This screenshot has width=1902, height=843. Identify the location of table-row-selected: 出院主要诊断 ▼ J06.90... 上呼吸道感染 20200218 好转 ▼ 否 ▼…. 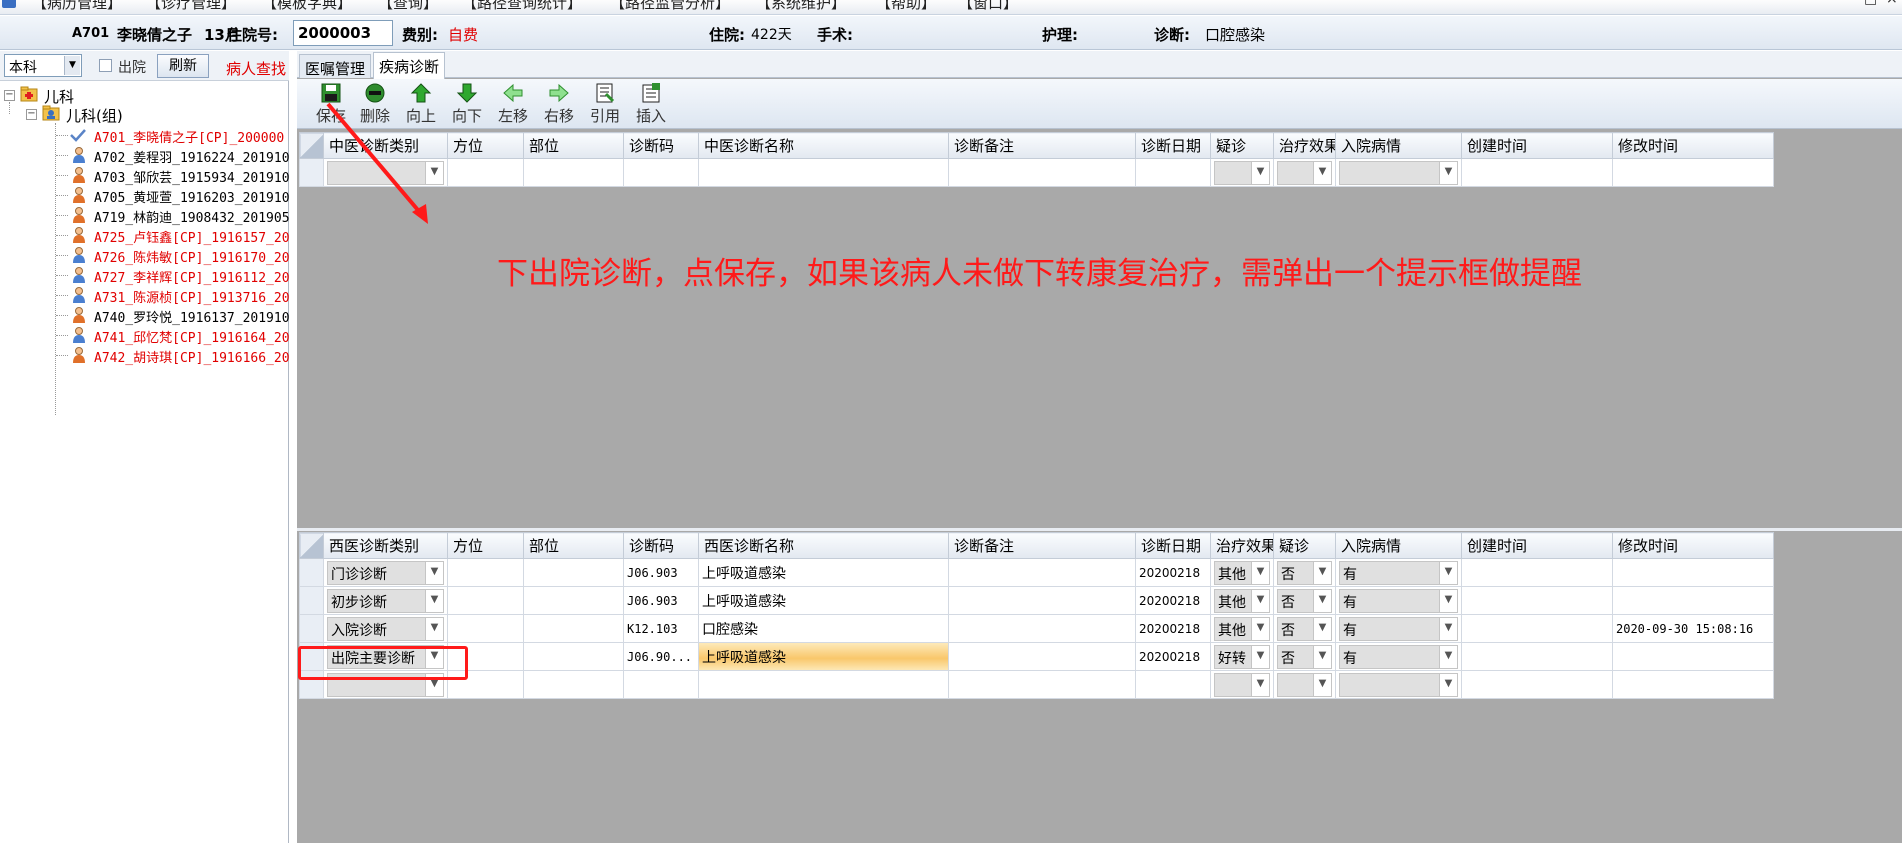
(1036, 656).